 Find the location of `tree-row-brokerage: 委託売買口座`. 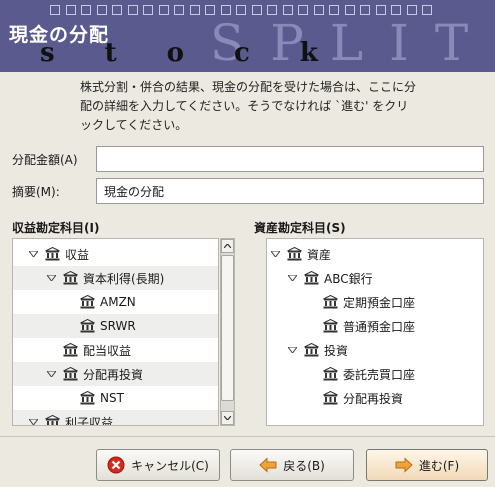

tree-row-brokerage: 委託売買口座 is located at coordinates (375, 374).